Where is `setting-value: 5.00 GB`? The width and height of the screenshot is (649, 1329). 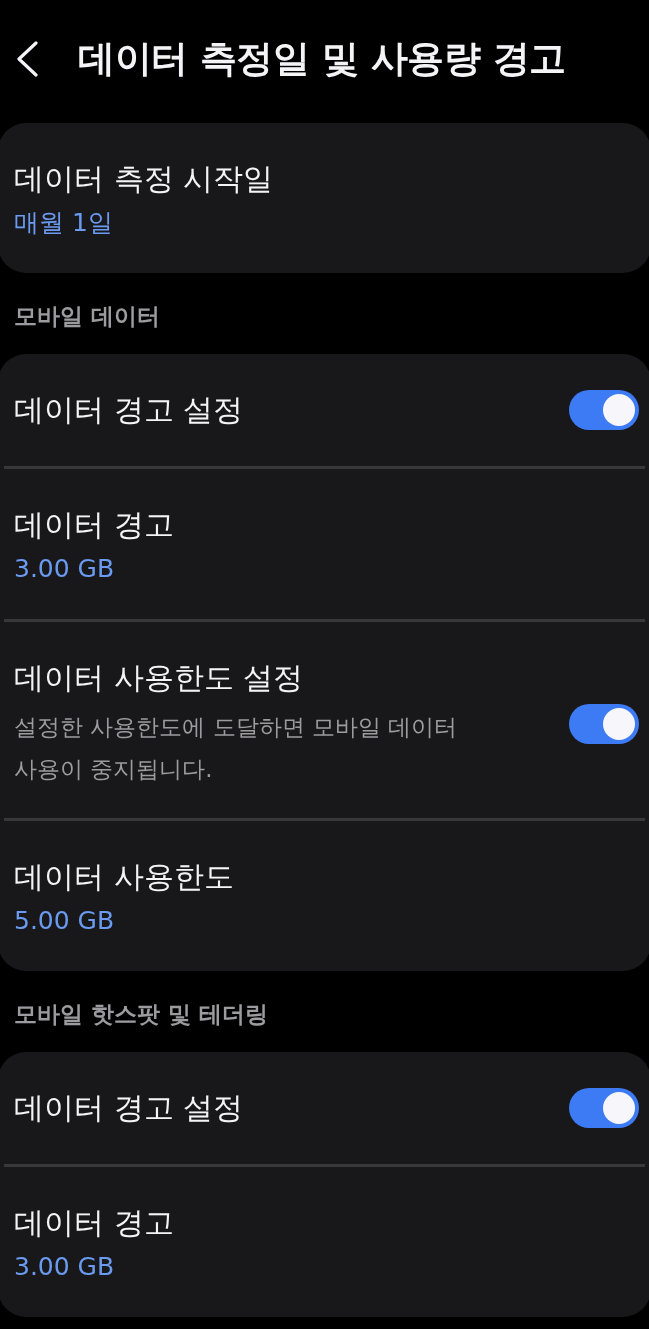
setting-value: 5.00 GB is located at coordinates (64, 921).